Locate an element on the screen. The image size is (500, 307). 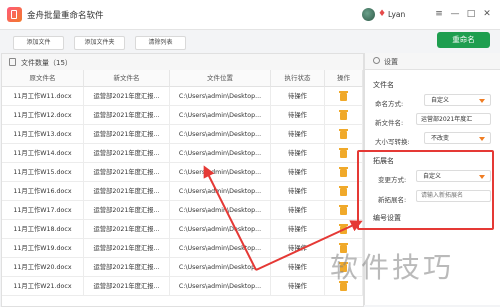
cell-original-name: 11月工作W17.docx is located at coordinates (43, 210).